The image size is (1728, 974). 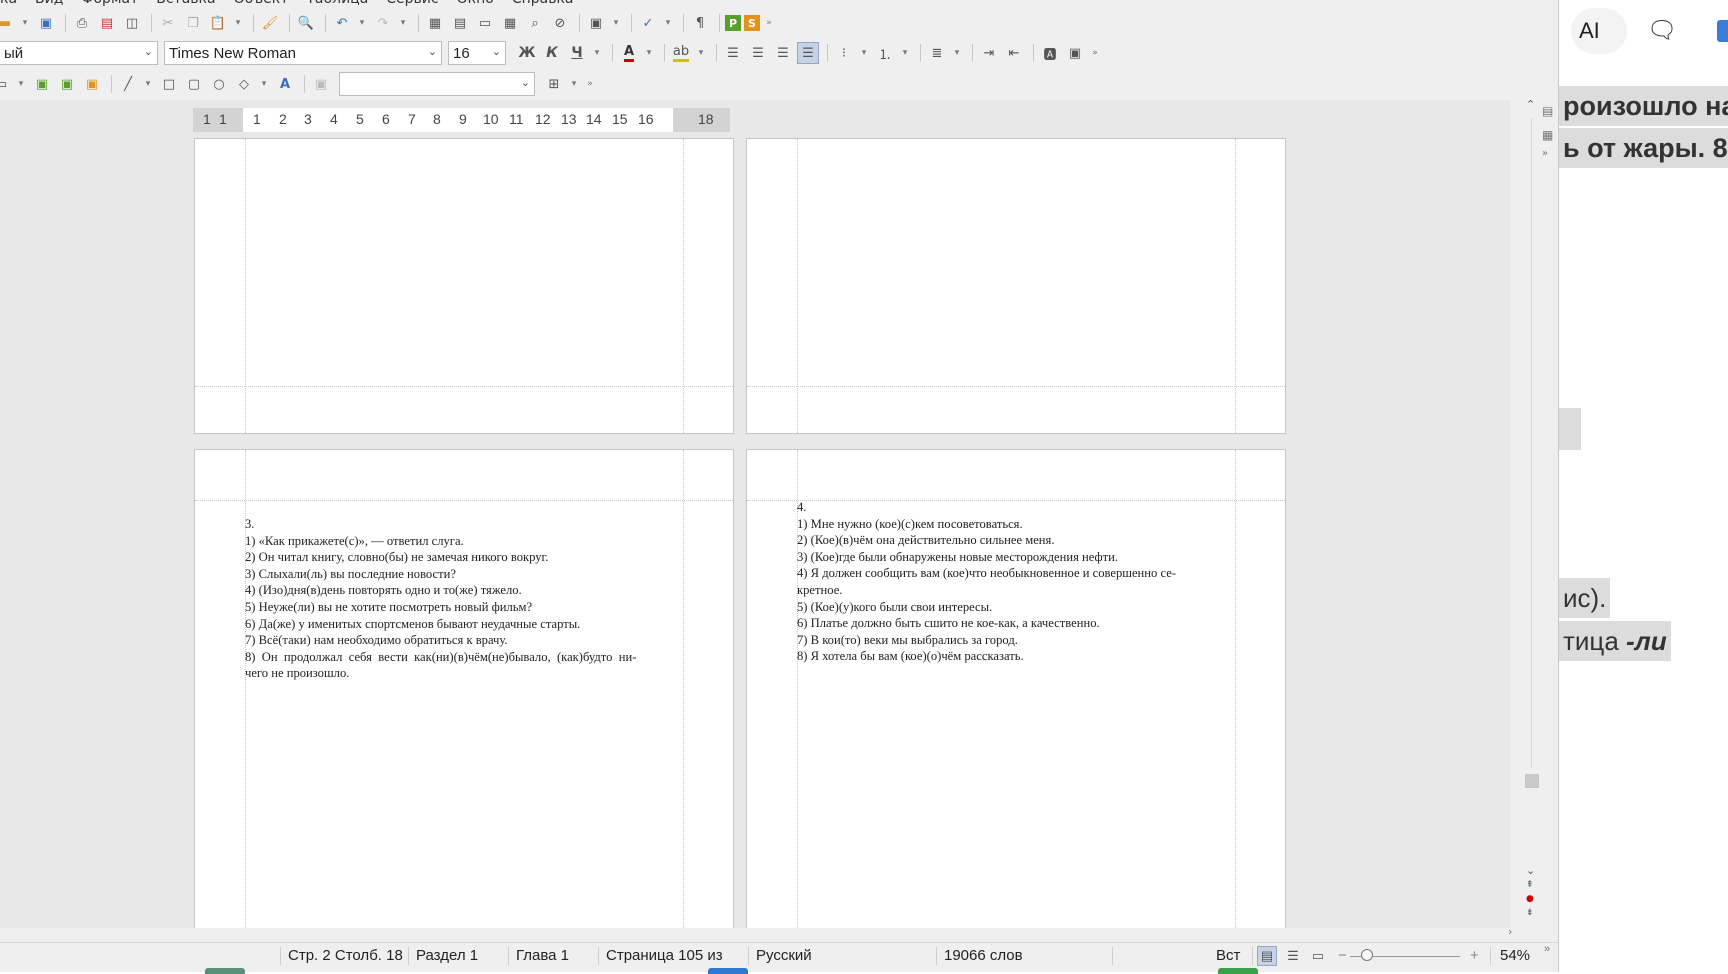 What do you see at coordinates (1530, 885) in the screenshot?
I see `previous-page-icon: ⇞` at bounding box center [1530, 885].